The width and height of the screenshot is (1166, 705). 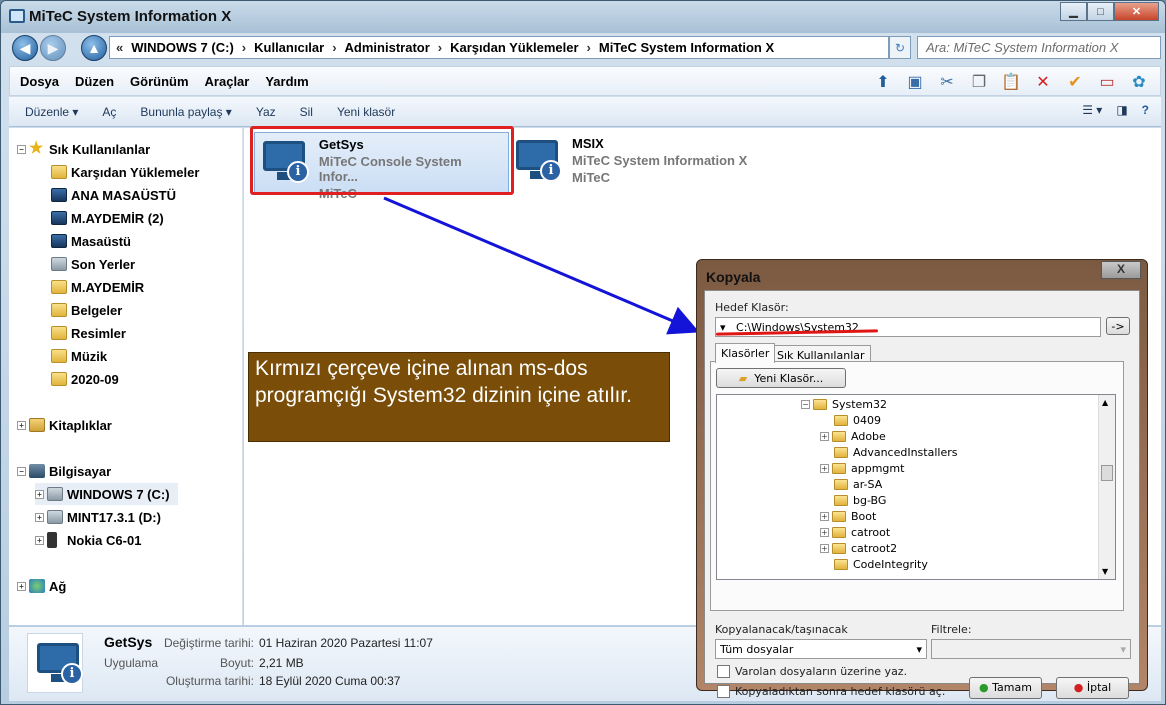 What do you see at coordinates (723, 671) in the screenshot?
I see `overwrite-checkbox` at bounding box center [723, 671].